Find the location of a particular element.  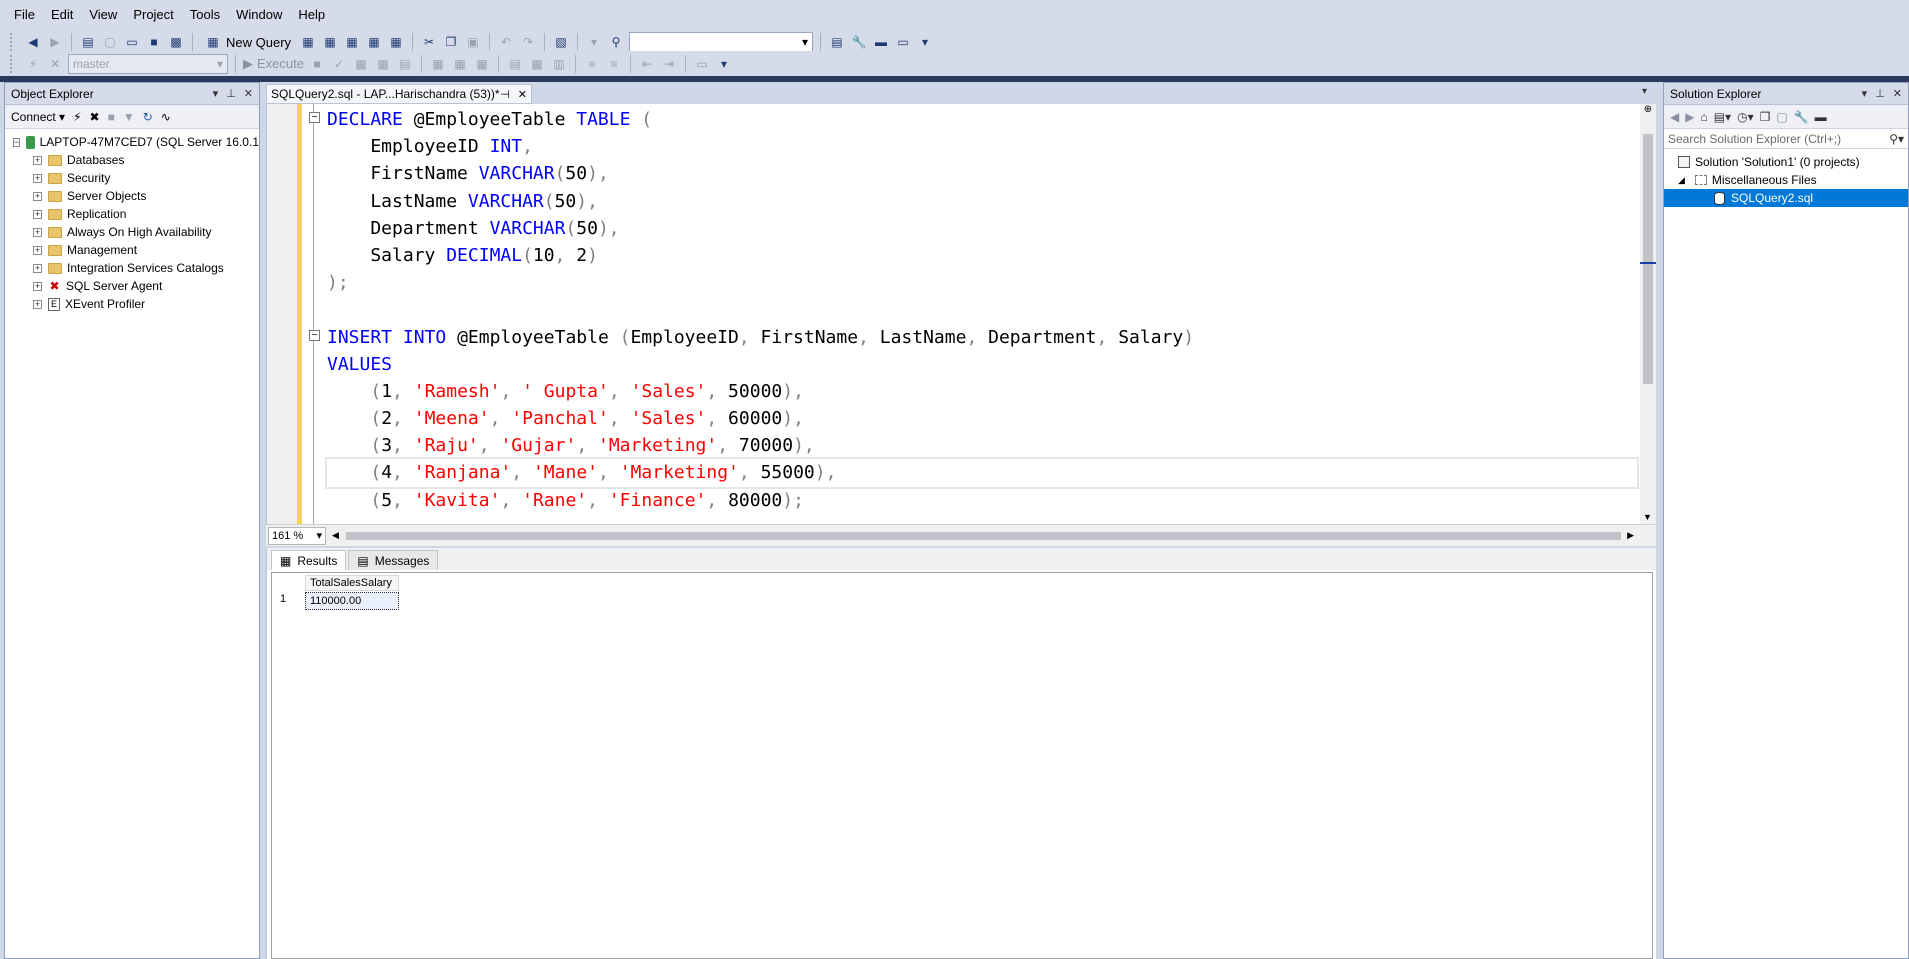

connect-icon: ⚡ is located at coordinates (33, 64).